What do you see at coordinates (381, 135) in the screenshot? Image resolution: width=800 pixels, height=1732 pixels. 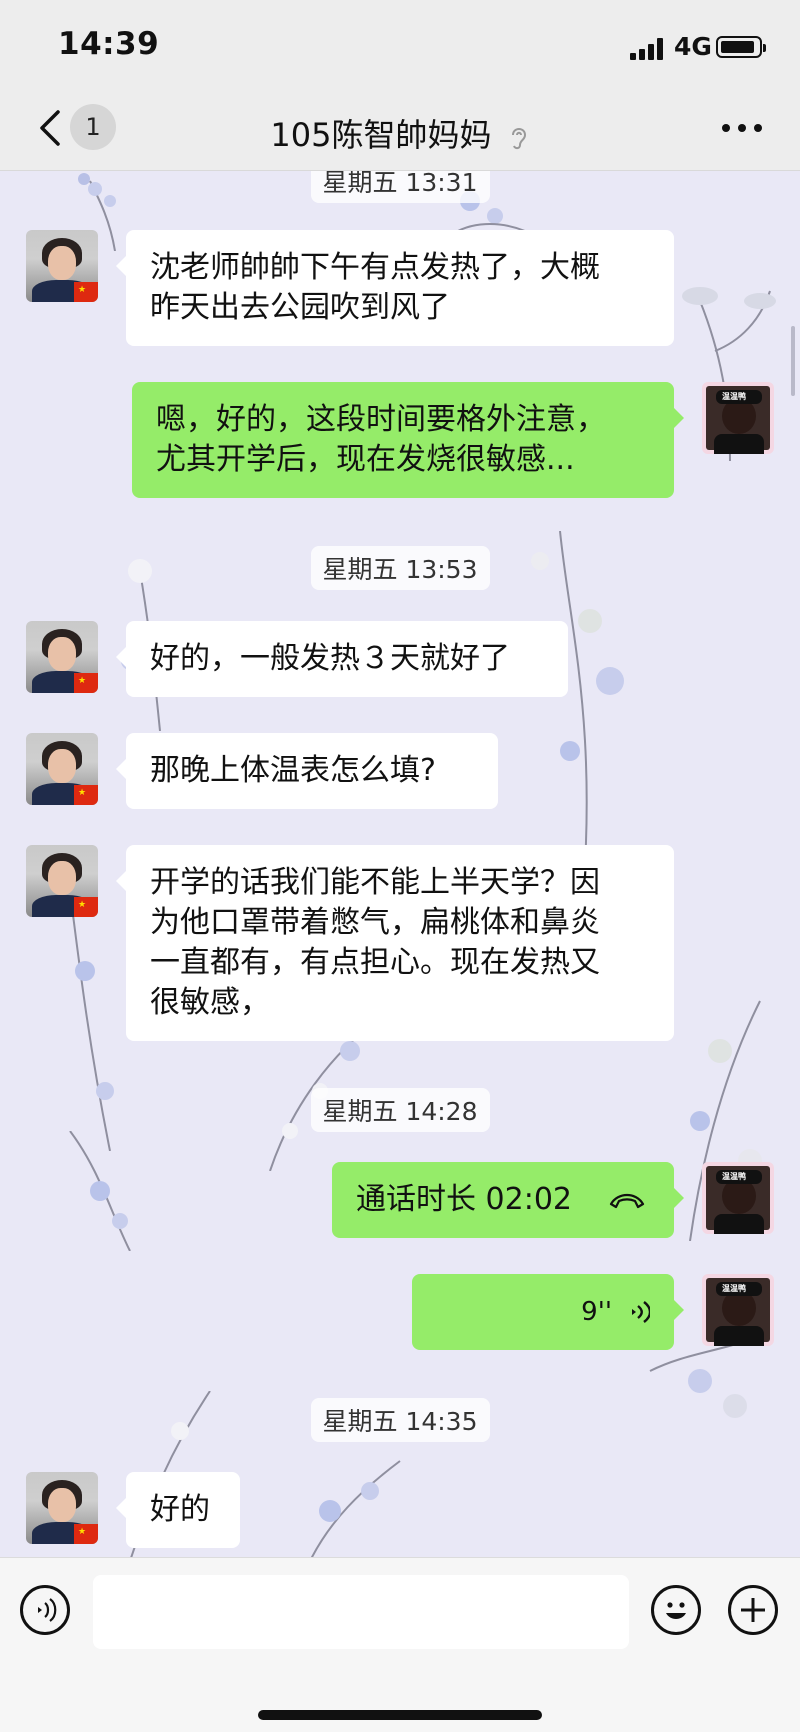 I see `chat-title: 105陈智帥妈妈` at bounding box center [381, 135].